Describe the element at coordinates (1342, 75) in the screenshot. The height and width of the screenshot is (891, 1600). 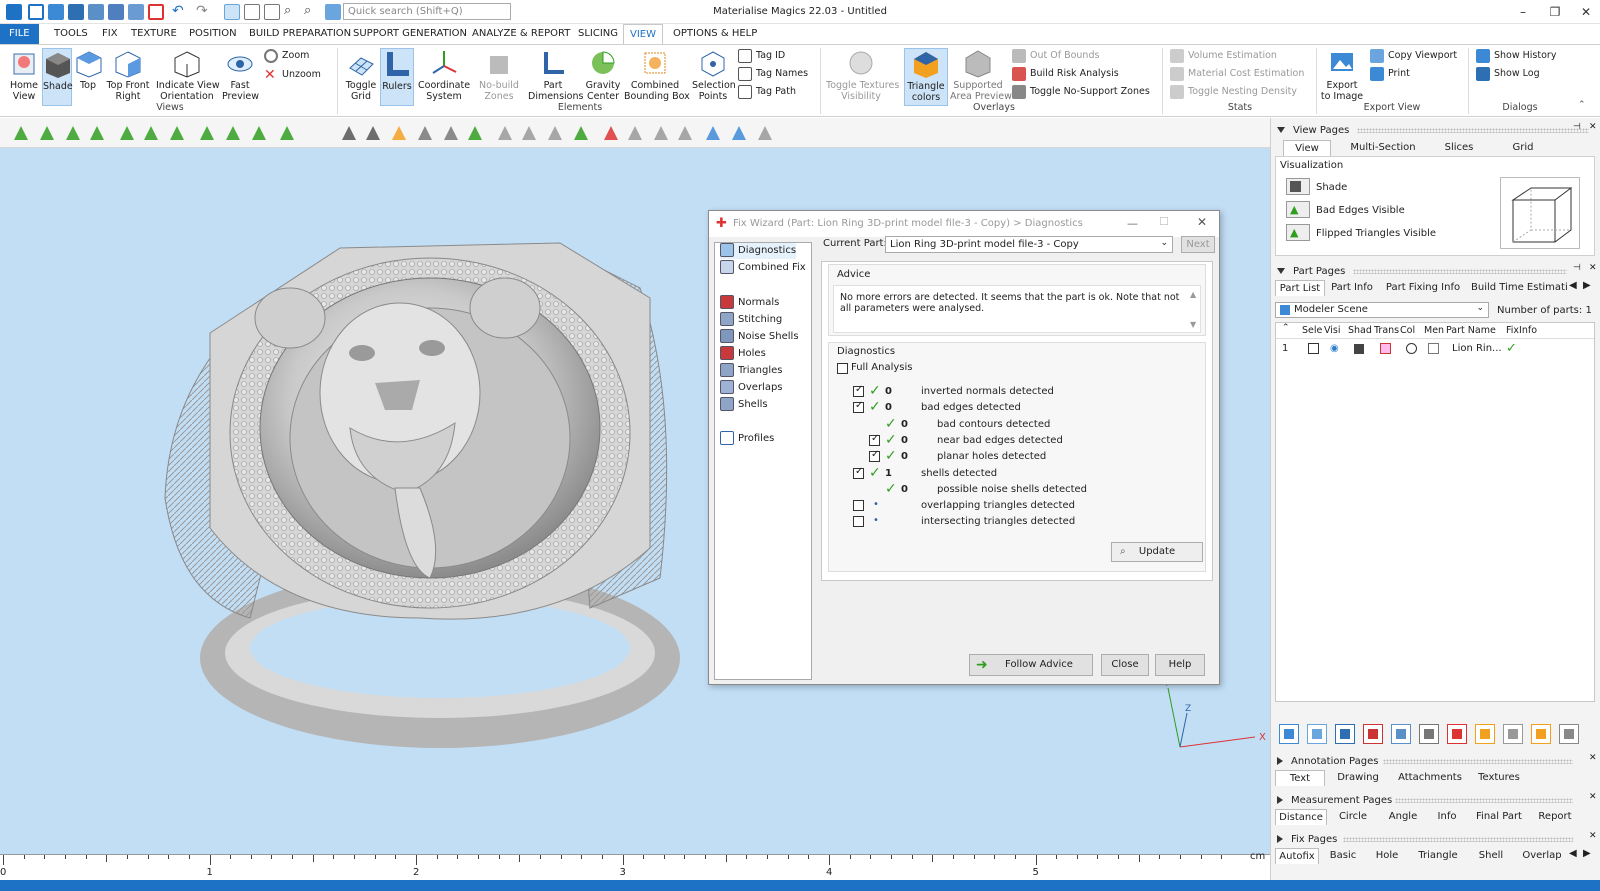
I see `export-to-image-button: Export to Image` at that location.